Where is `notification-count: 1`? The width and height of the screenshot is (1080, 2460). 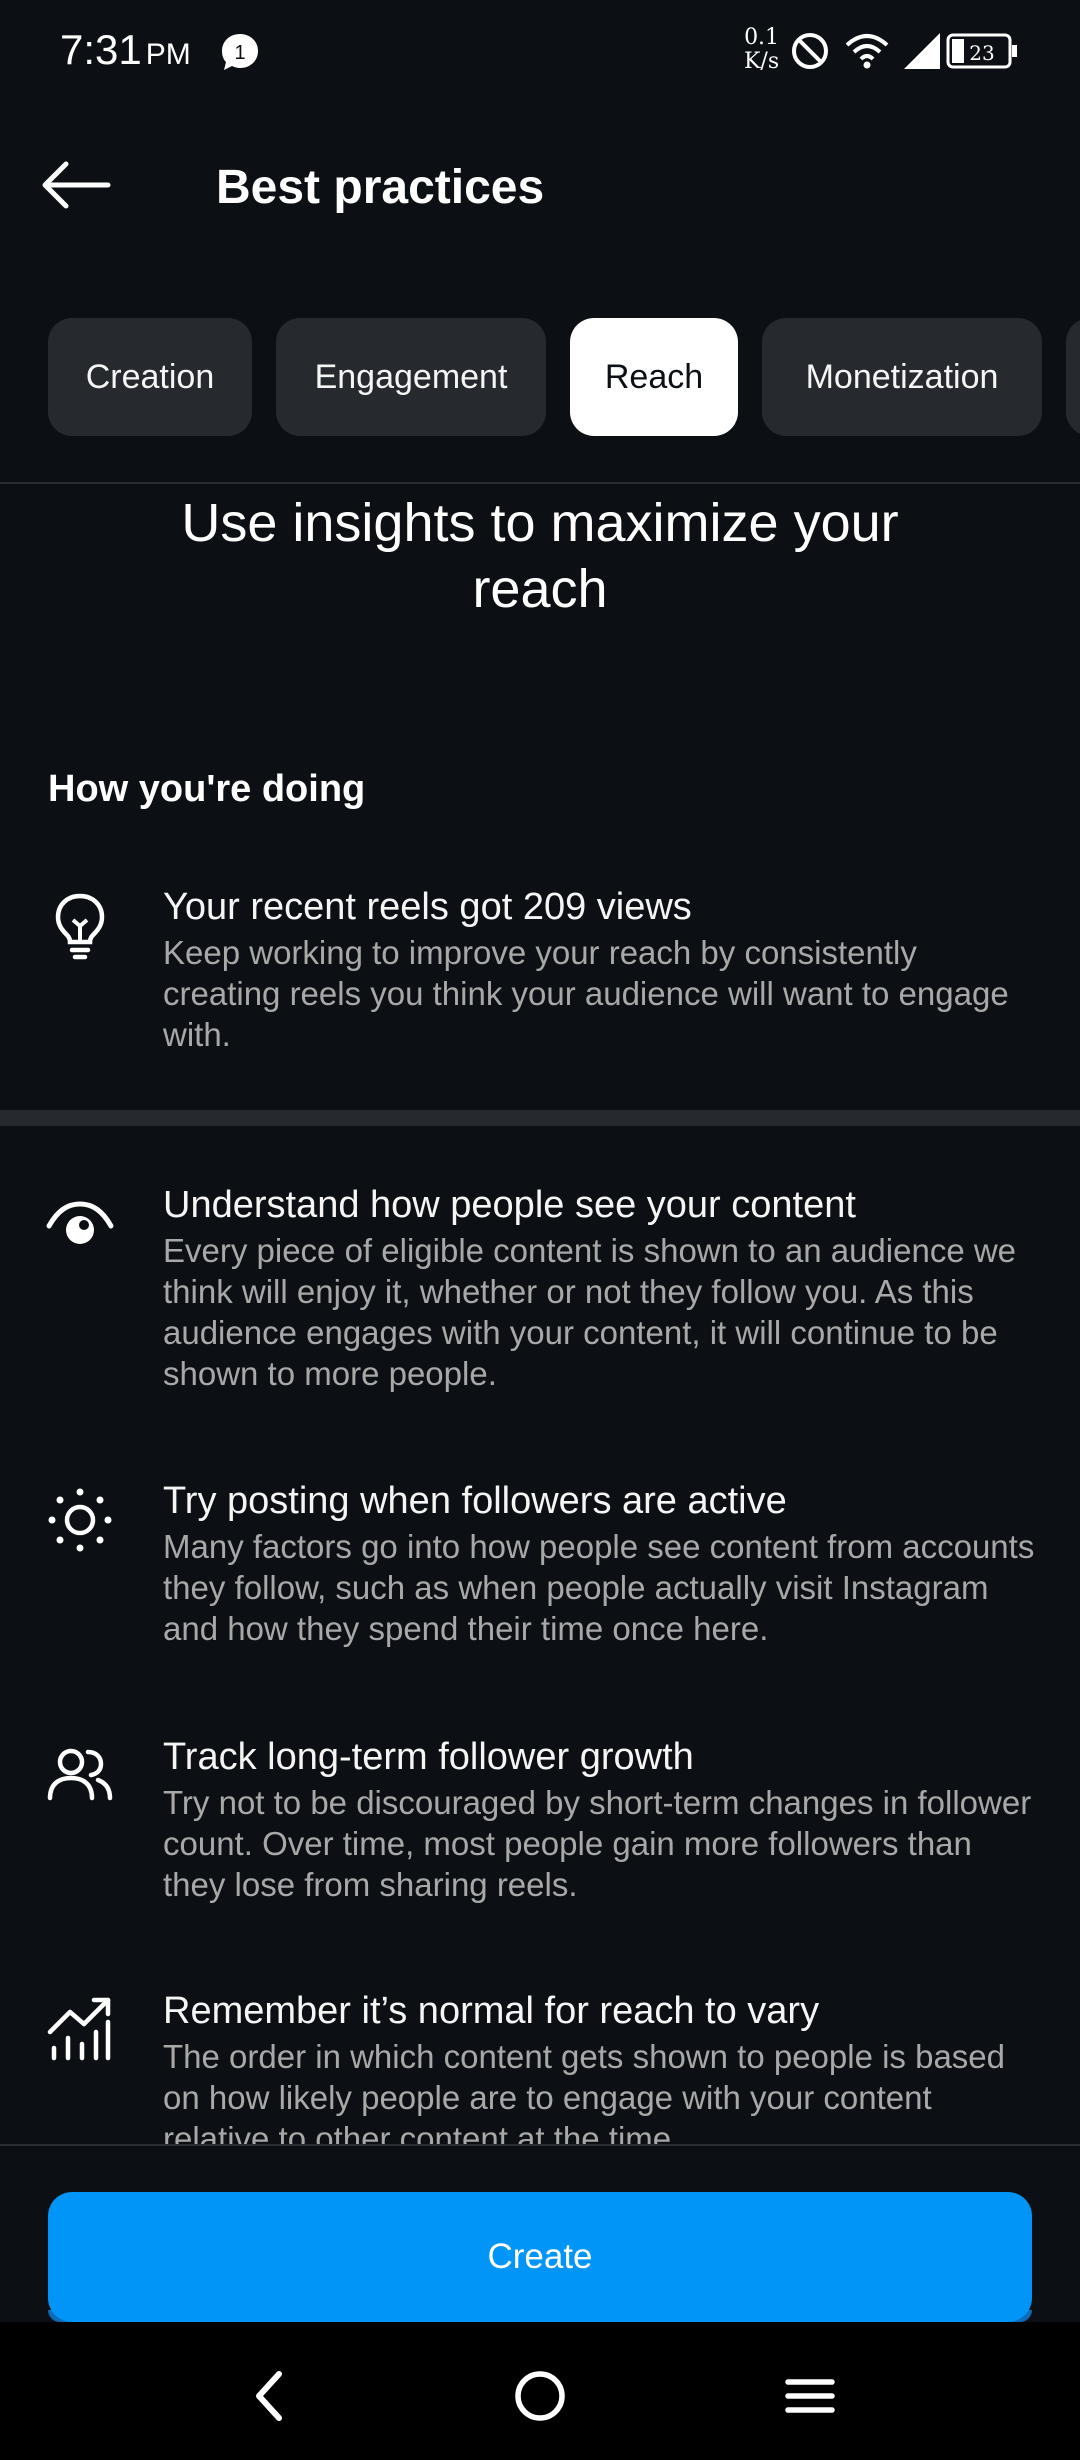 notification-count: 1 is located at coordinates (239, 53).